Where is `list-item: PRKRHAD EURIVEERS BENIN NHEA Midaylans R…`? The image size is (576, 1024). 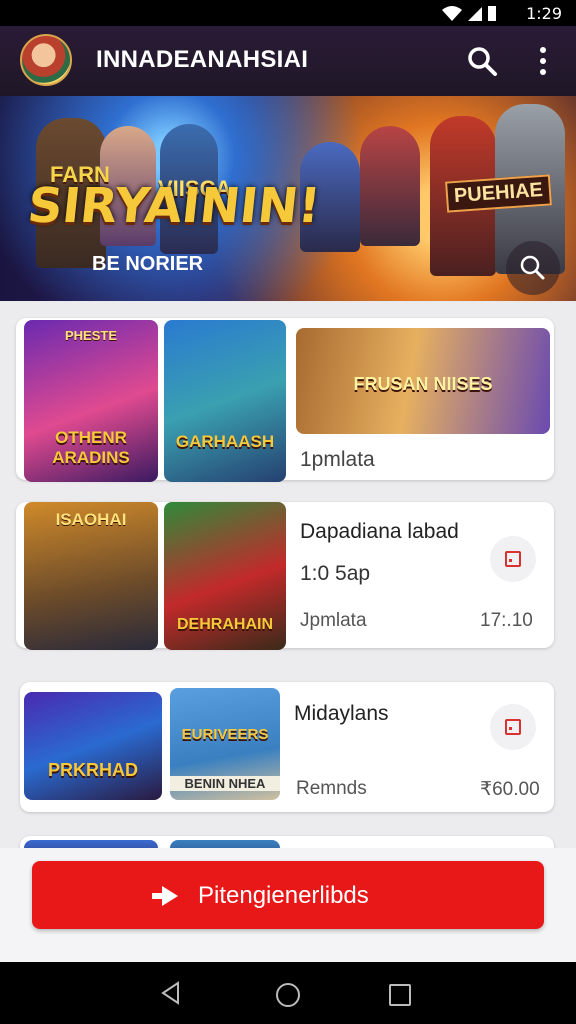
list-item: PRKRHAD EURIVEERS BENIN NHEA Midaylans R… is located at coordinates (287, 747).